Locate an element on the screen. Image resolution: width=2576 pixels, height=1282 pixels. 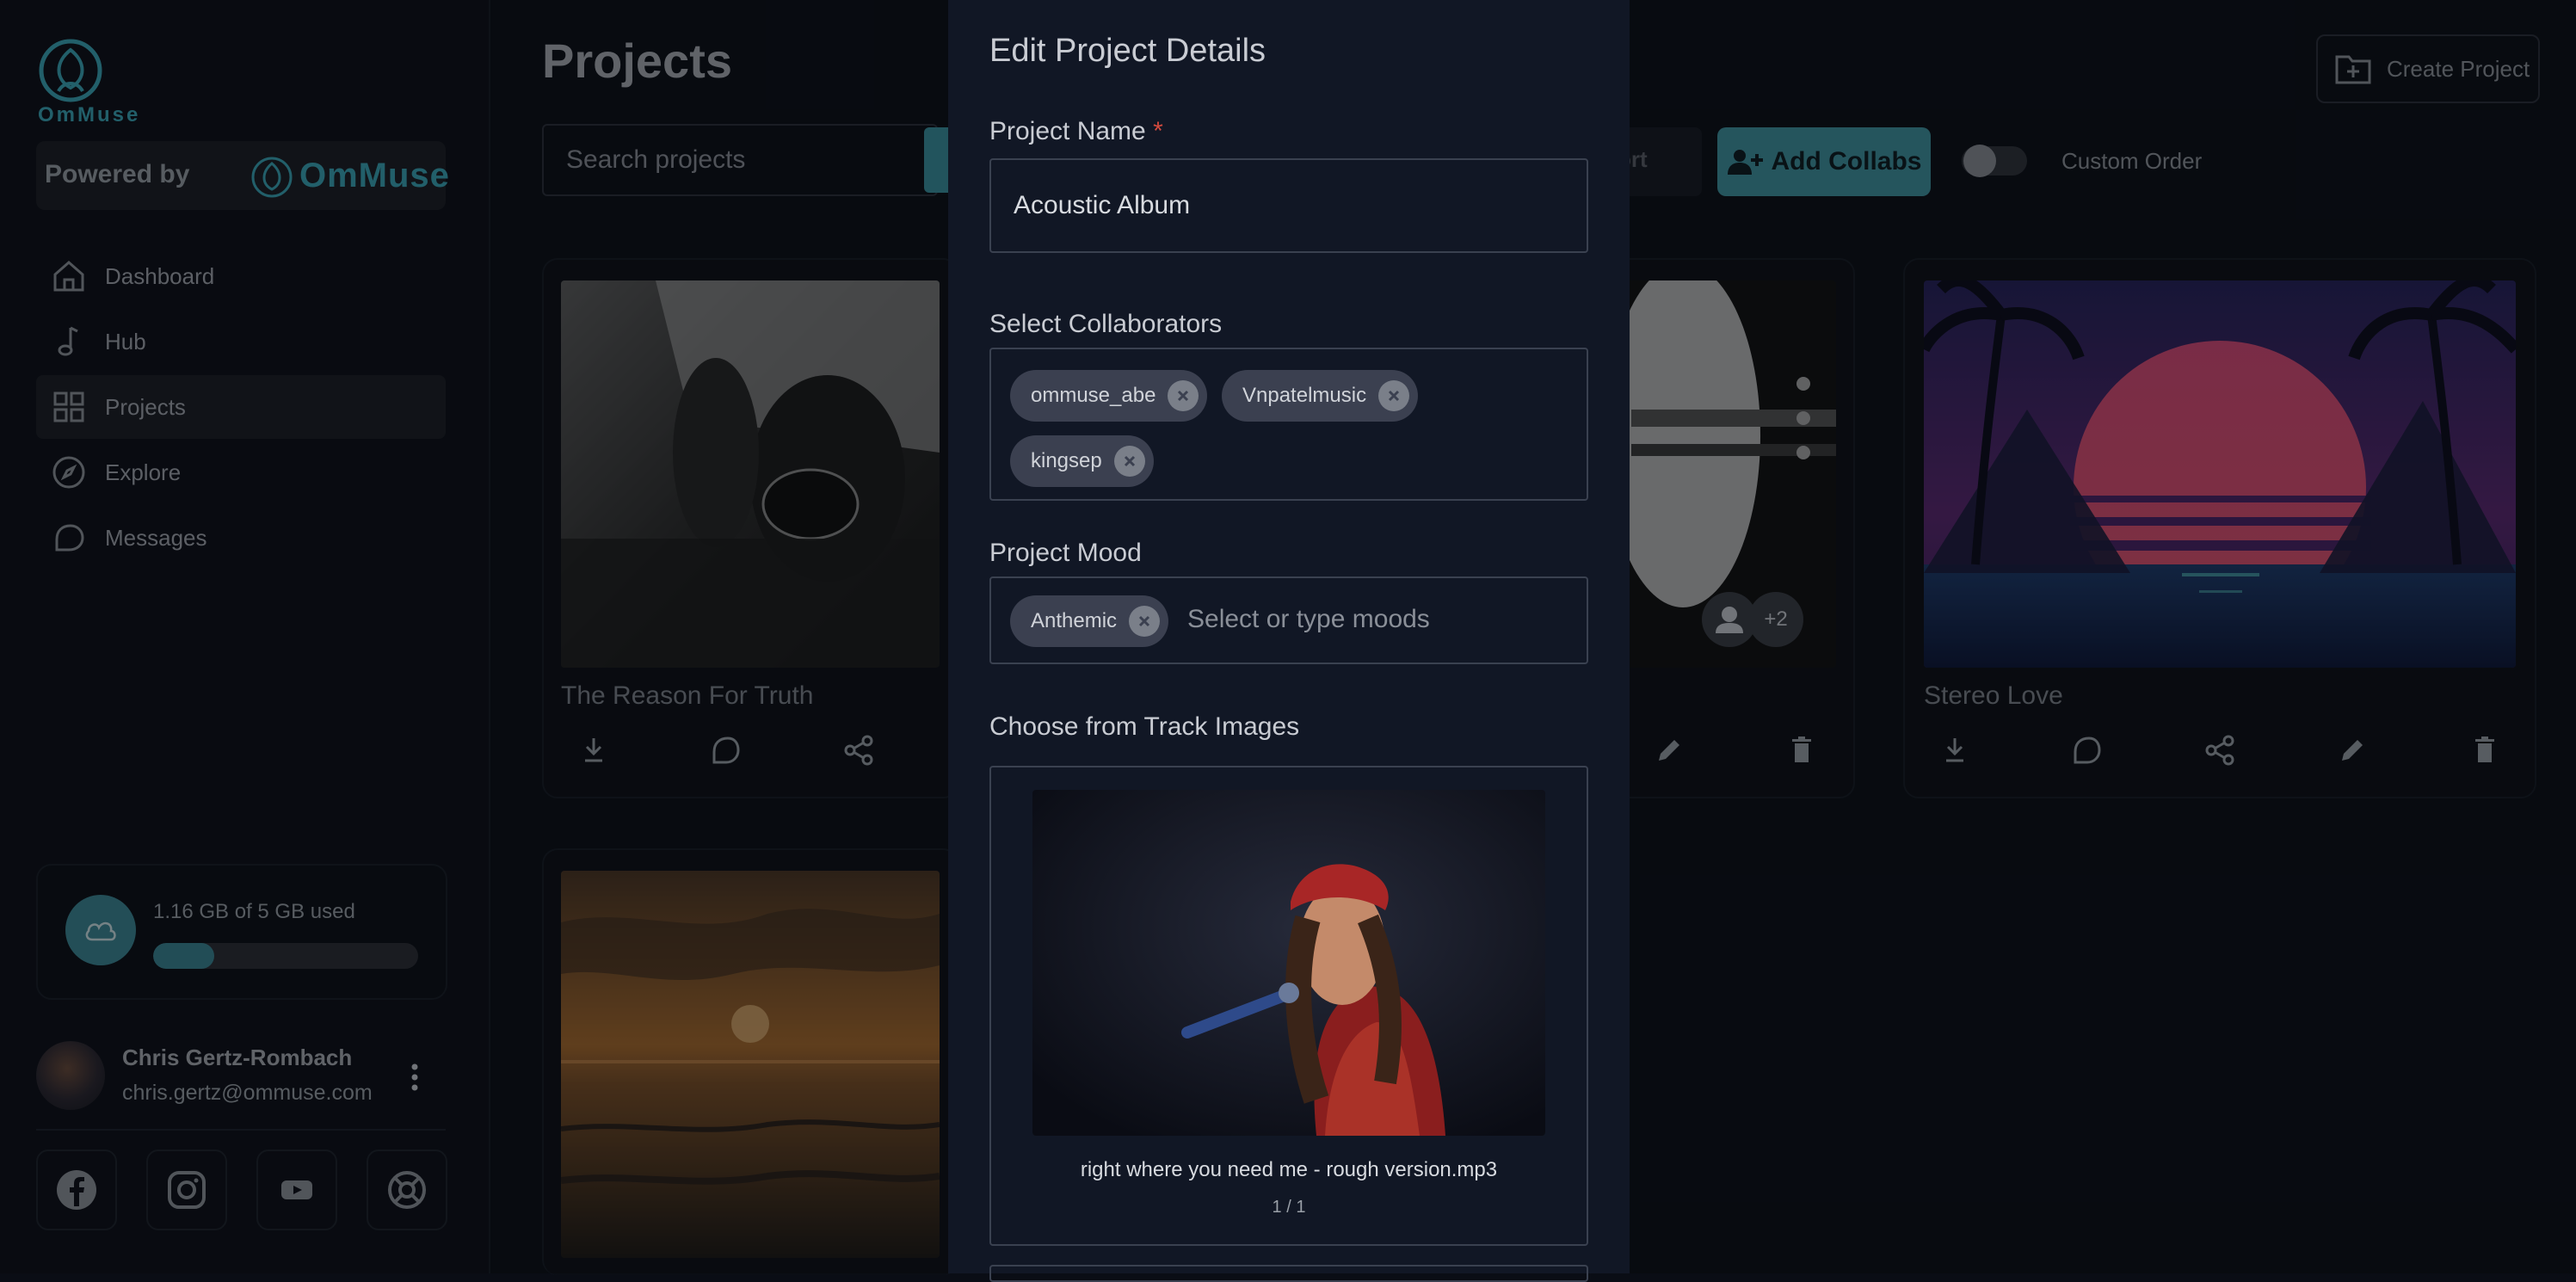
powered-by-brand: OmMuse is located at coordinates (374, 175).